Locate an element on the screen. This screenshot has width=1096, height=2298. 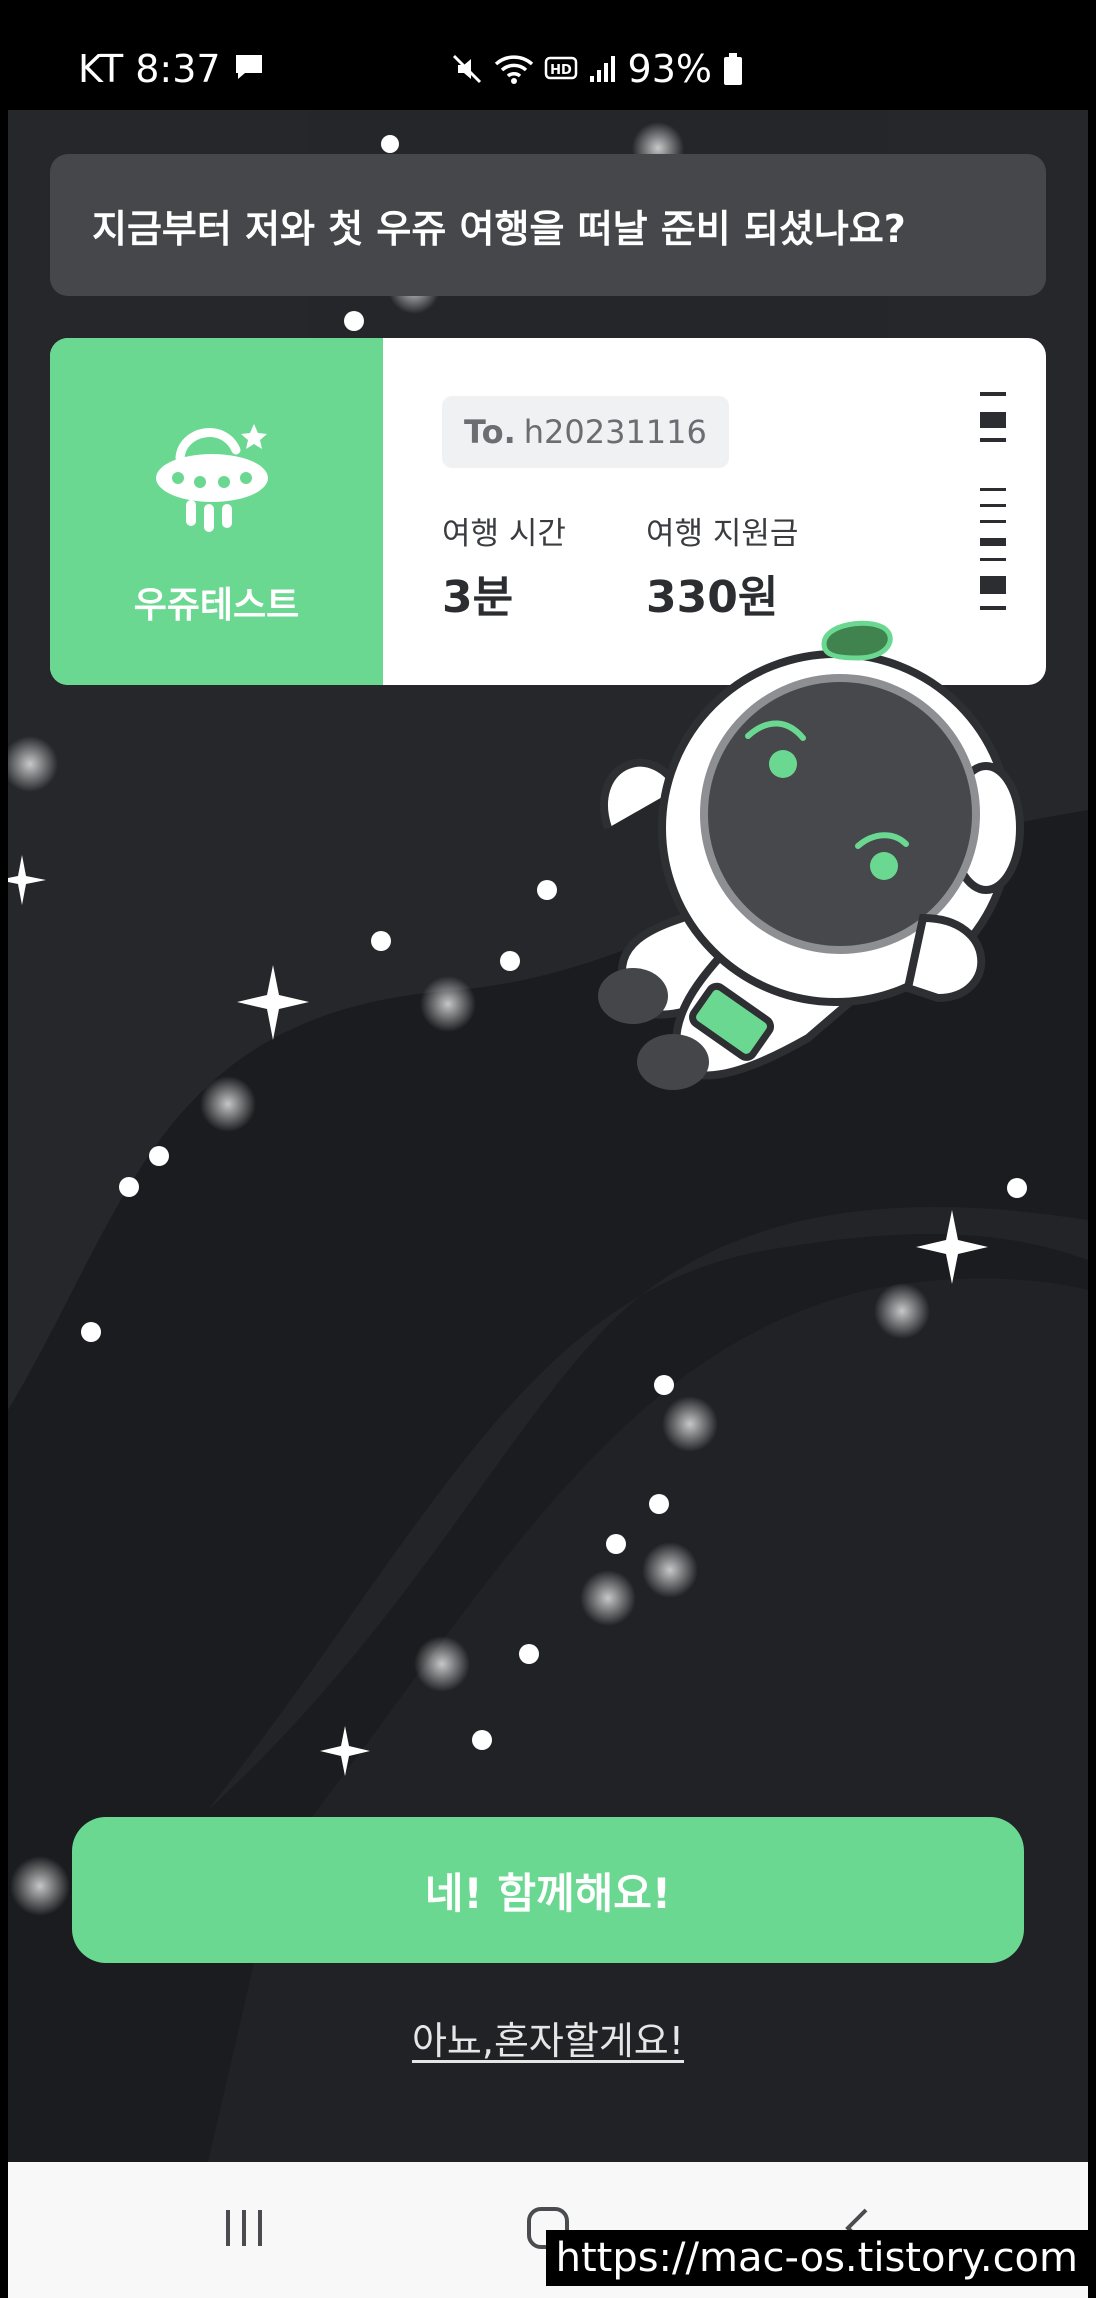
status-bar: KT 8:37 HD 93% is located at coordinates (548, 55).